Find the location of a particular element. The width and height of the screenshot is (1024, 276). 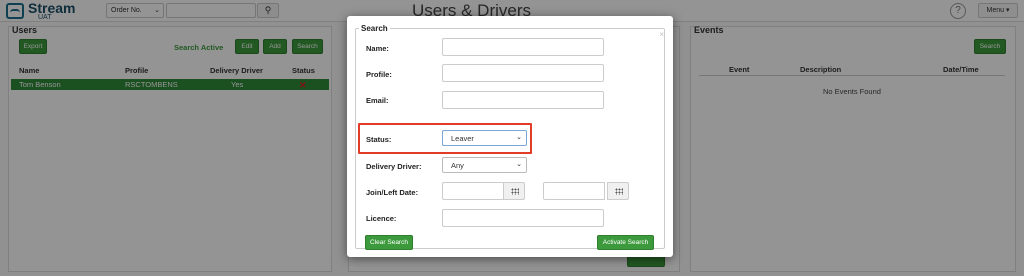

search-legend: Search is located at coordinates (374, 28).